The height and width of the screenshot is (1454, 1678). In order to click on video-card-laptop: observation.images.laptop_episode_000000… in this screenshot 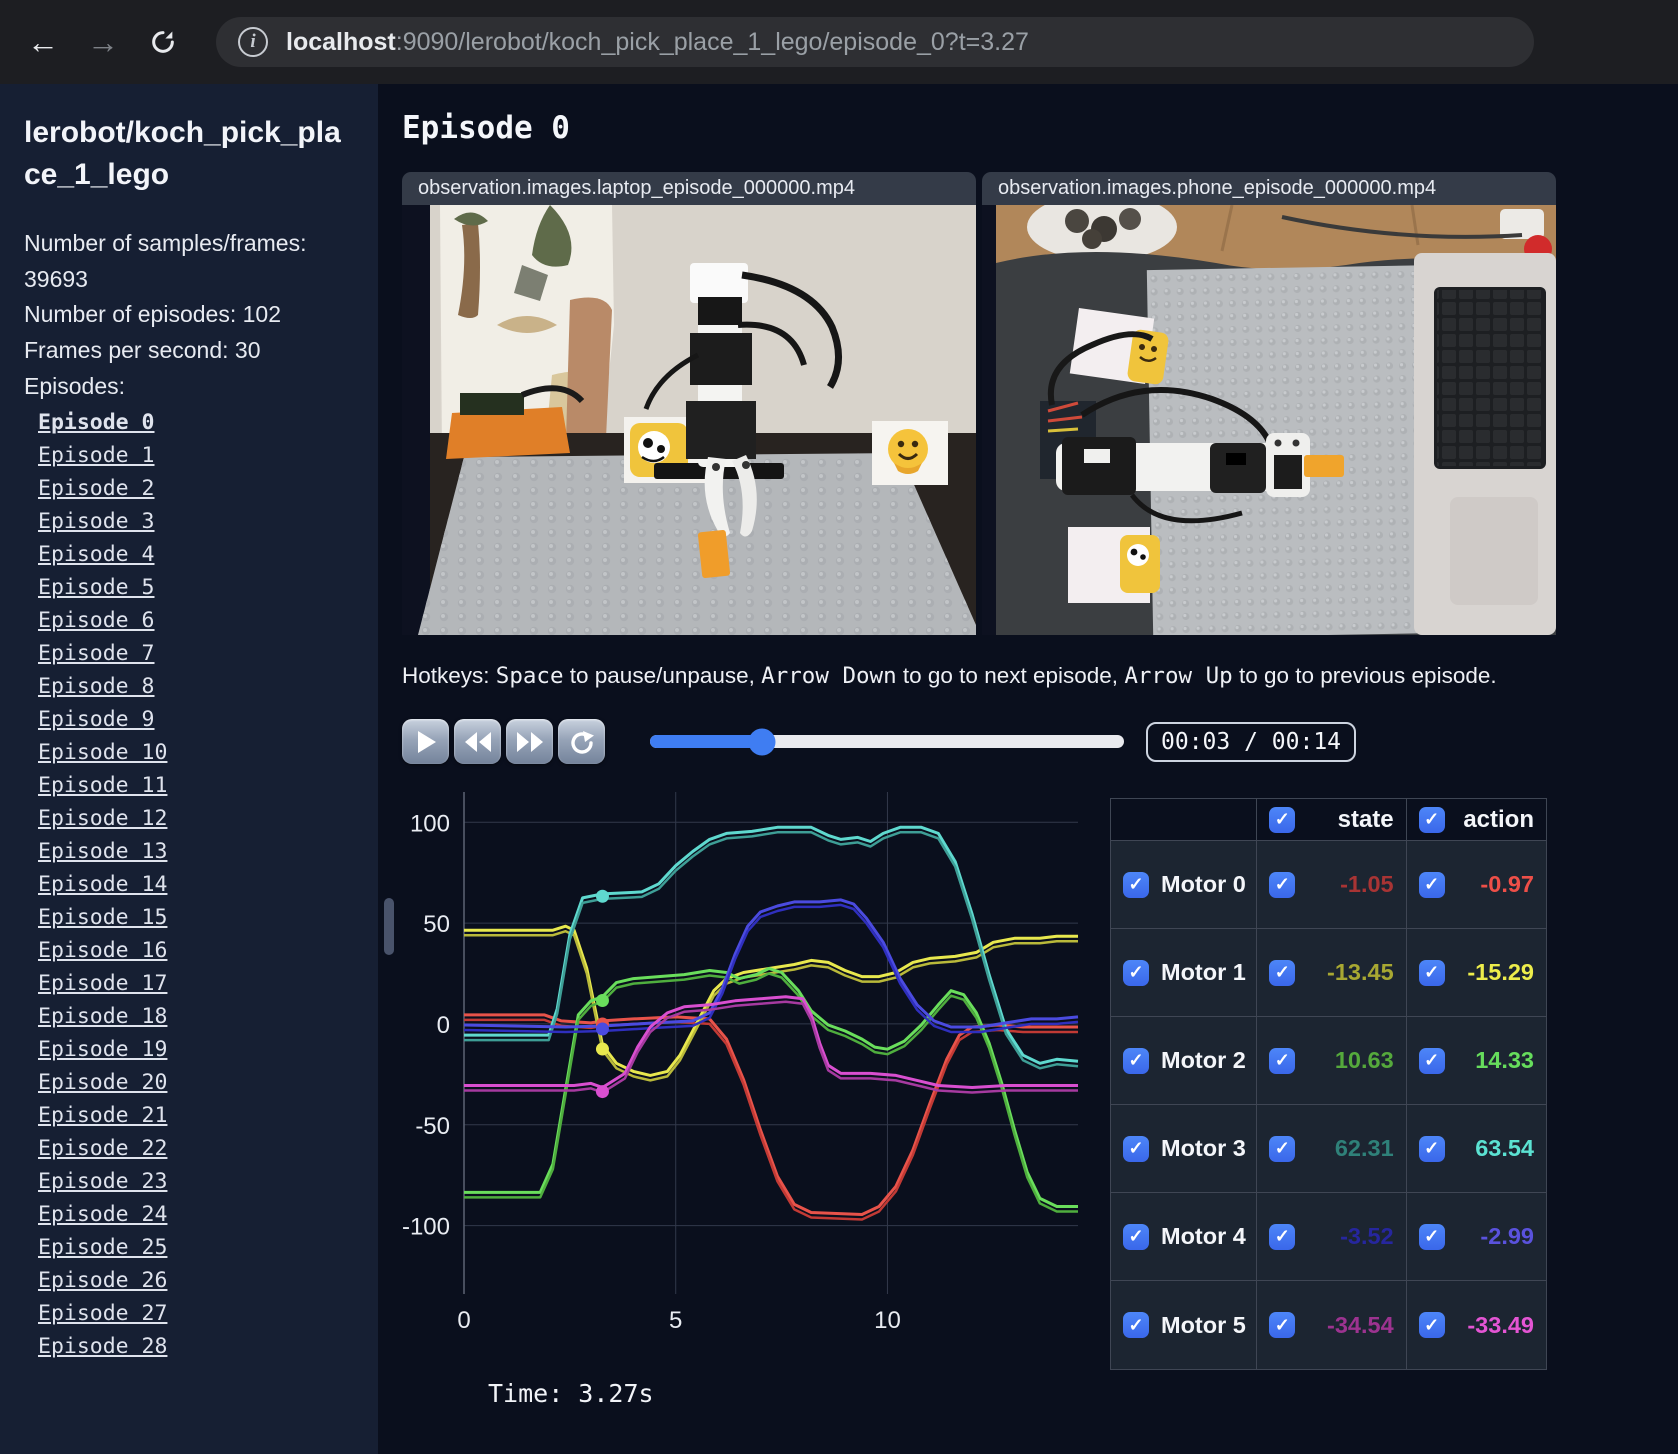, I will do `click(689, 403)`.